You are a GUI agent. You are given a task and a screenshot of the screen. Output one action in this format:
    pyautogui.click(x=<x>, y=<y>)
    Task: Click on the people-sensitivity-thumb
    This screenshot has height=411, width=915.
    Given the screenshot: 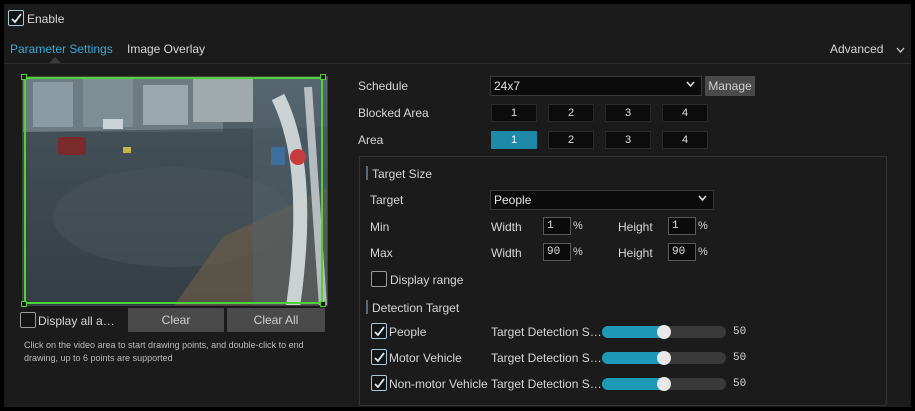 What is the action you would take?
    pyautogui.click(x=664, y=332)
    